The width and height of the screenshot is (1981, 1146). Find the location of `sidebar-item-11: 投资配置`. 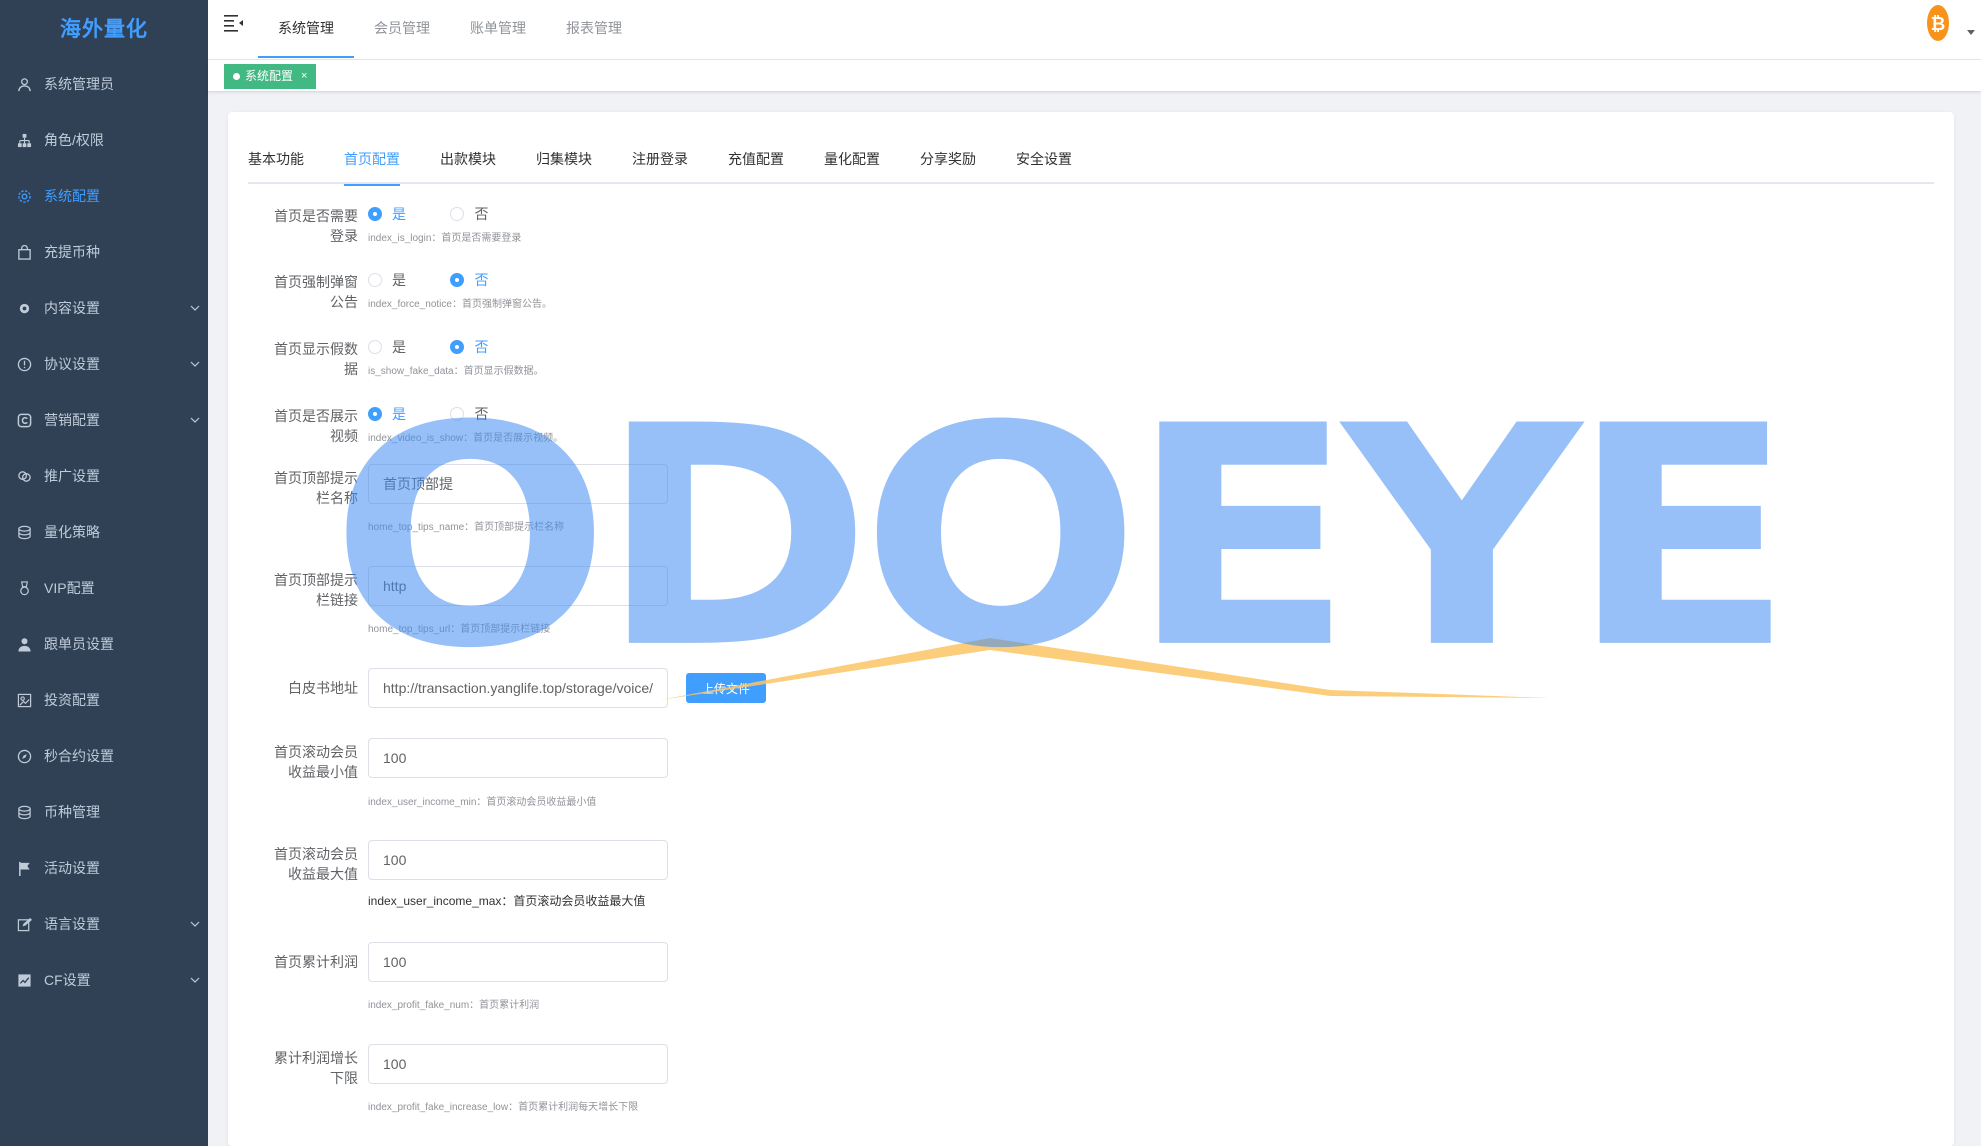

sidebar-item-11: 投资配置 is located at coordinates (104, 700).